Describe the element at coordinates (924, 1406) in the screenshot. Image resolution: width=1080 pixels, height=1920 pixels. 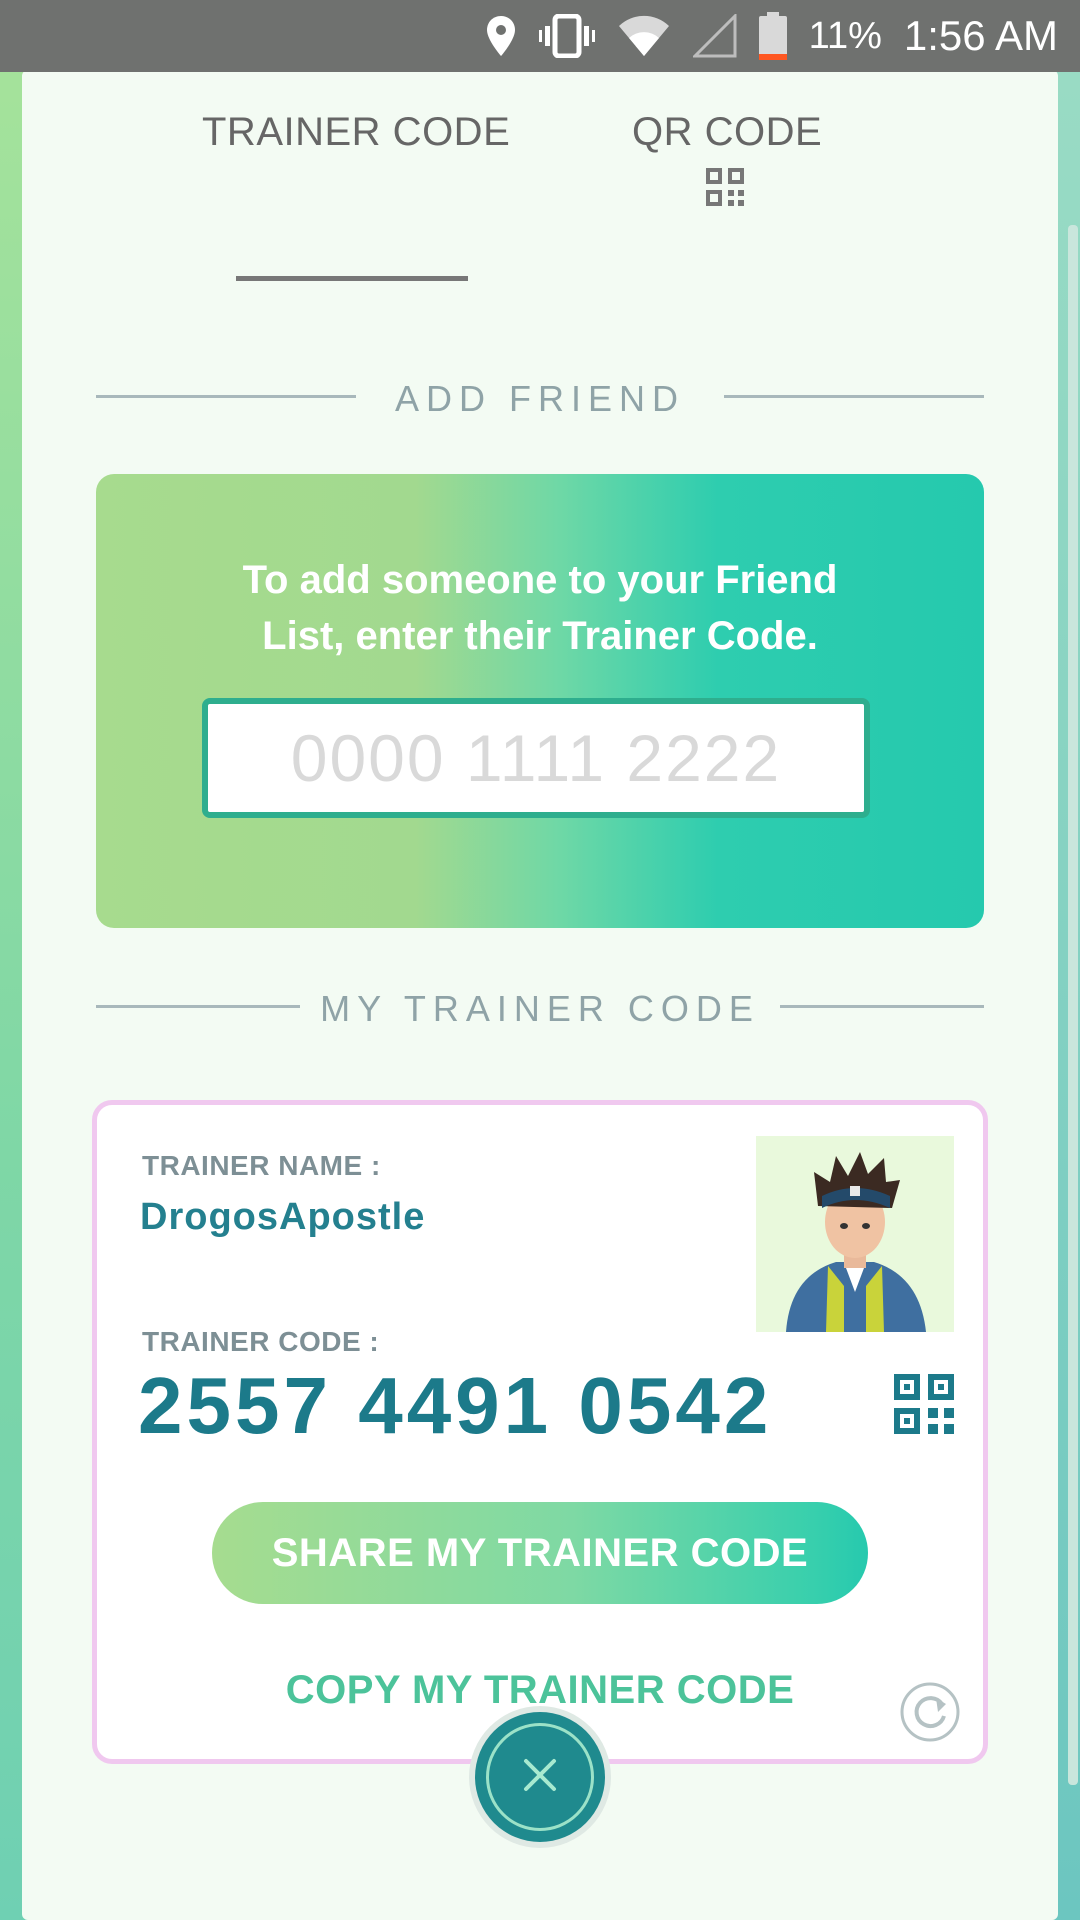
I see `show-qr-code-icon` at that location.